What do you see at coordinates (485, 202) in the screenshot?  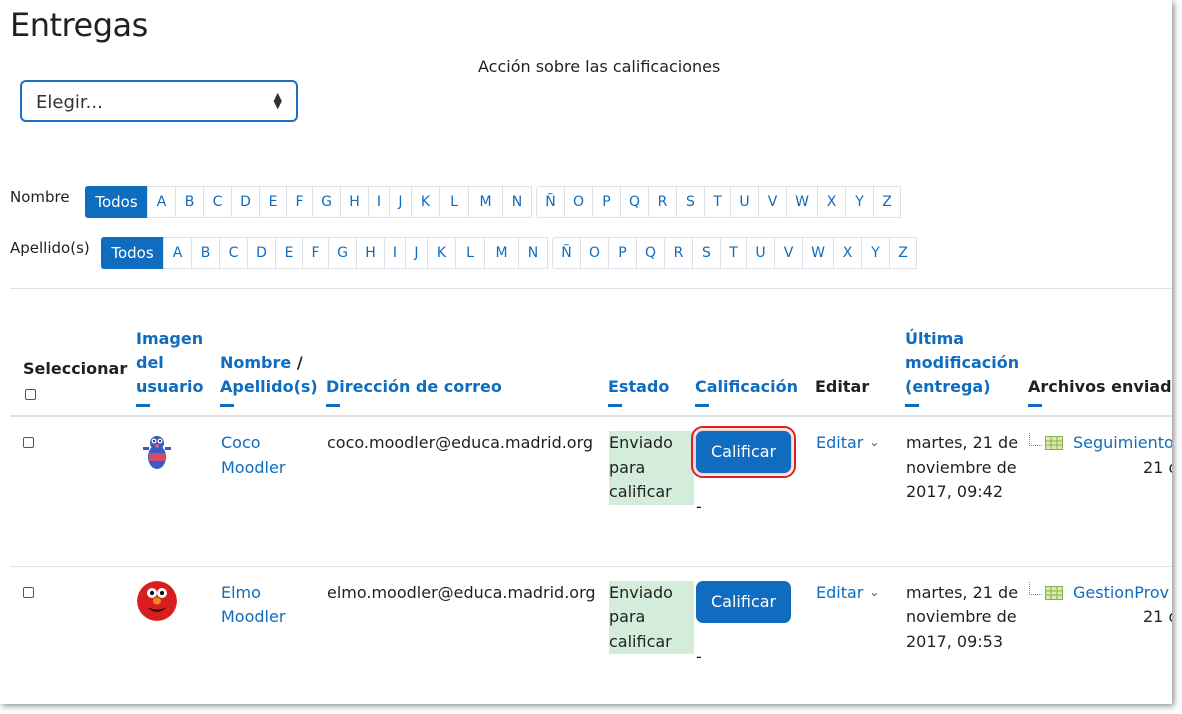 I see `first-name-letter-button: M` at bounding box center [485, 202].